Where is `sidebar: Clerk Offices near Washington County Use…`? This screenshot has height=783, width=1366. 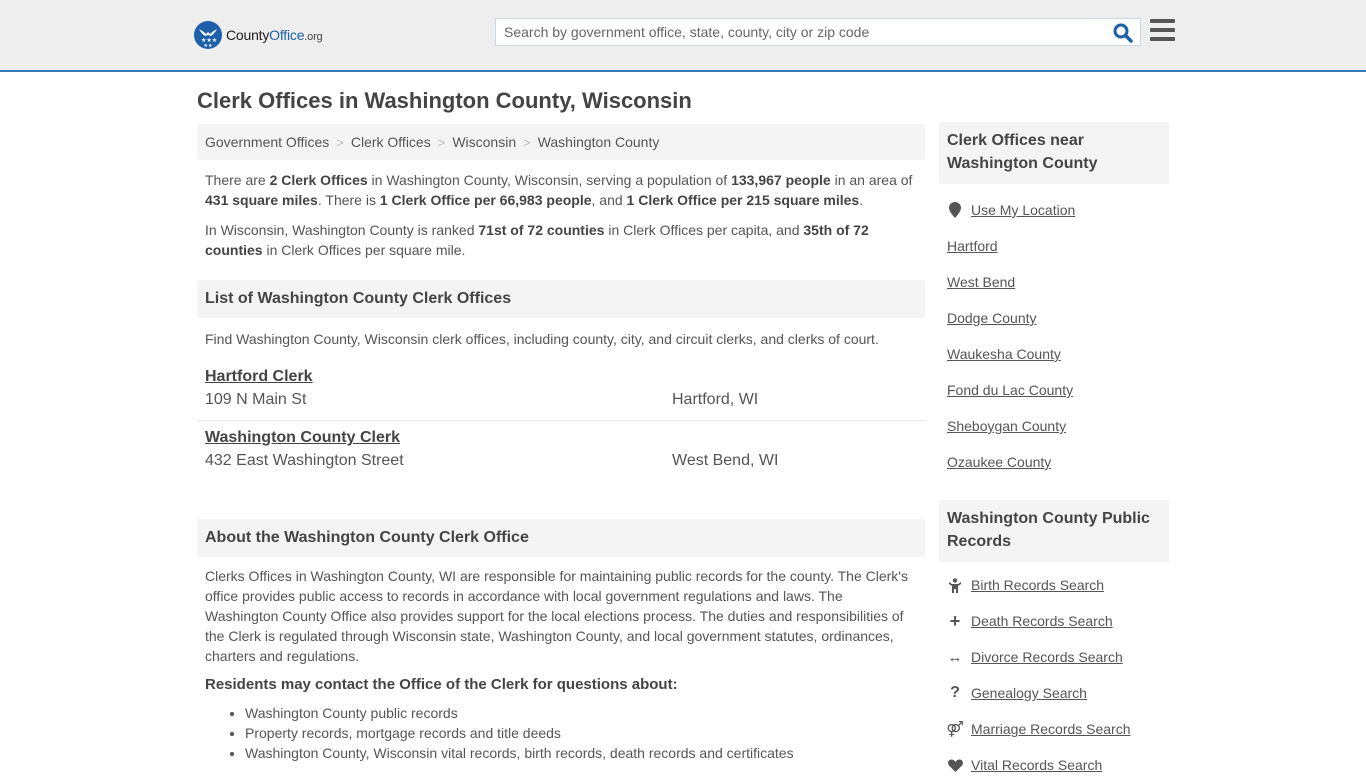 sidebar: Clerk Offices near Washington County Use… is located at coordinates (1054, 452).